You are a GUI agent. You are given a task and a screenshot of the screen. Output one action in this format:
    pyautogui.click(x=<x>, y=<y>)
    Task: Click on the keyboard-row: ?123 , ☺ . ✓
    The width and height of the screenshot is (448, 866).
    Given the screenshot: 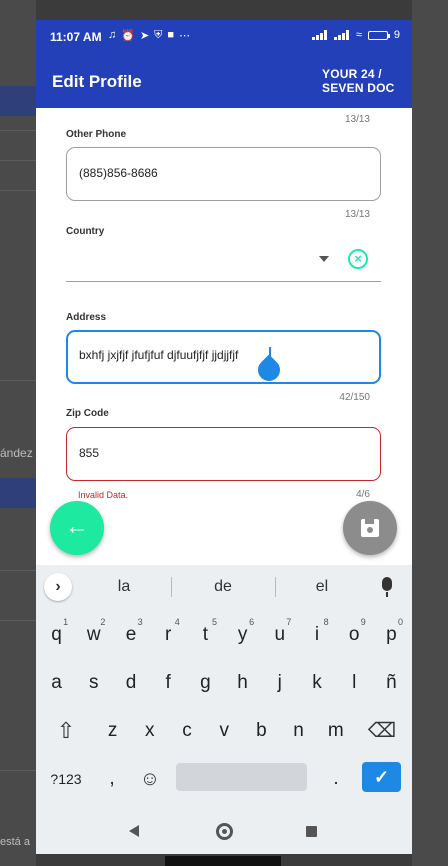 What is the action you would take?
    pyautogui.click(x=224, y=779)
    